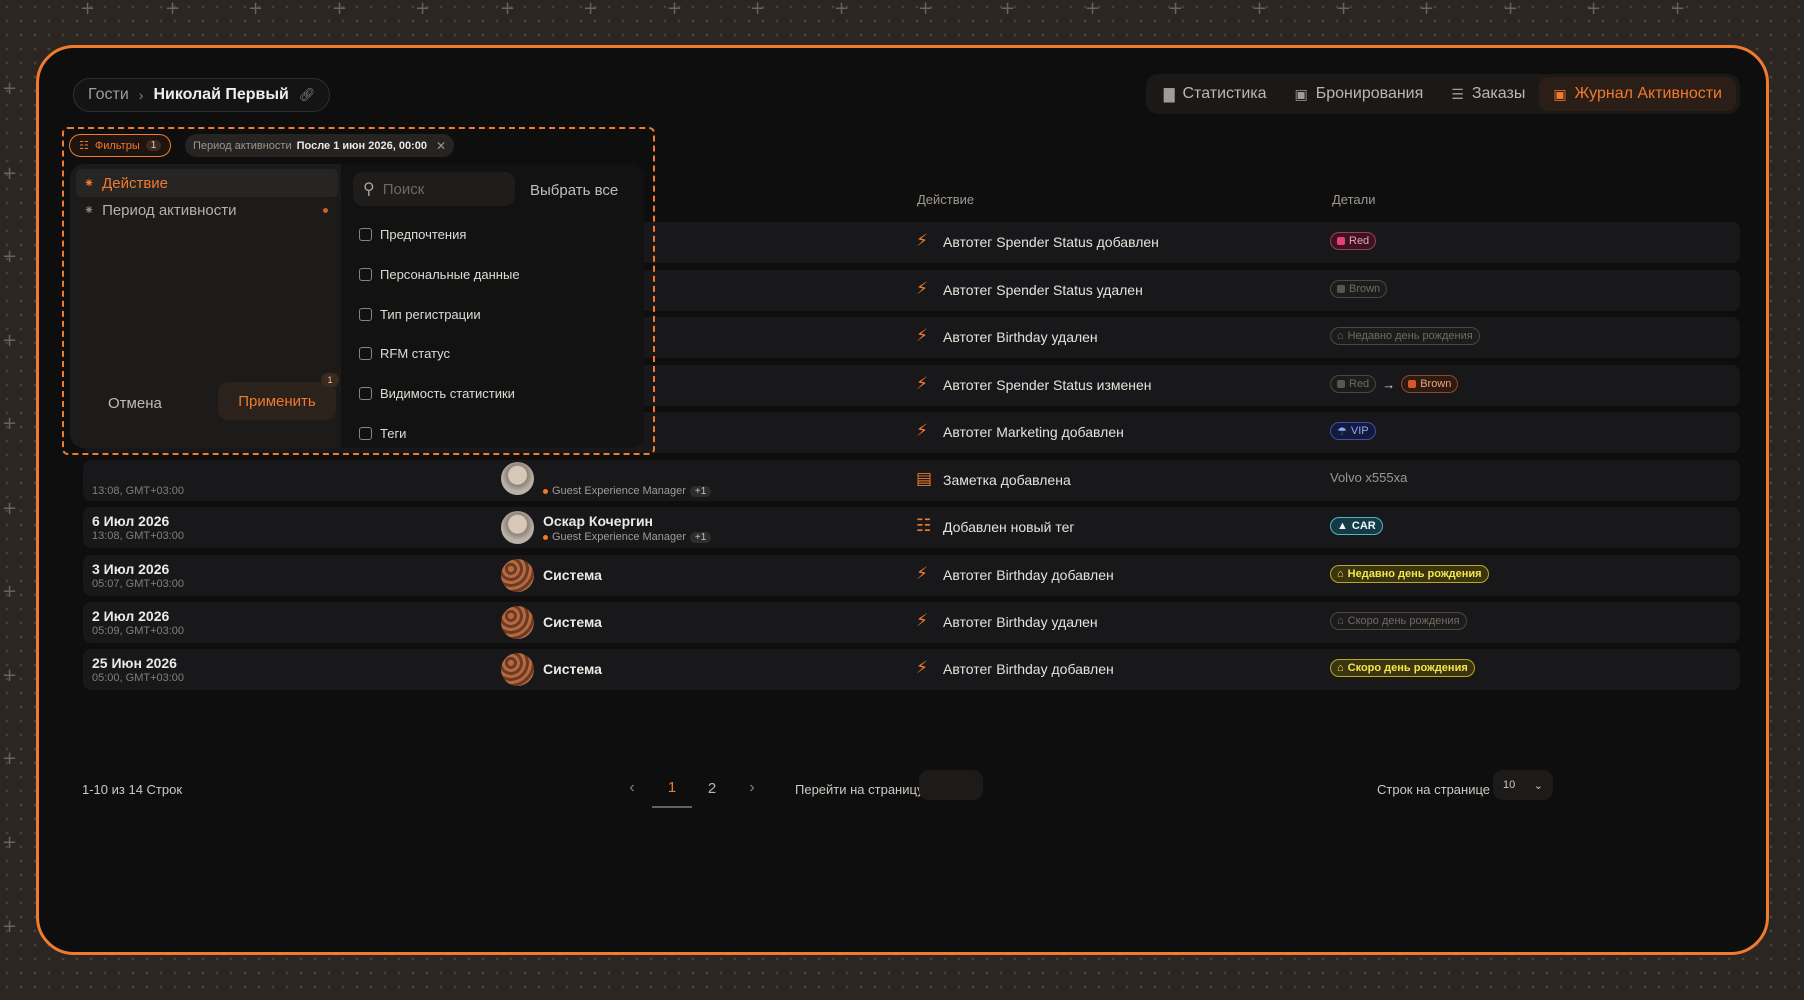 This screenshot has width=1804, height=1000. What do you see at coordinates (1369, 93) in the screenshot?
I see `tab-label: Бронирования` at bounding box center [1369, 93].